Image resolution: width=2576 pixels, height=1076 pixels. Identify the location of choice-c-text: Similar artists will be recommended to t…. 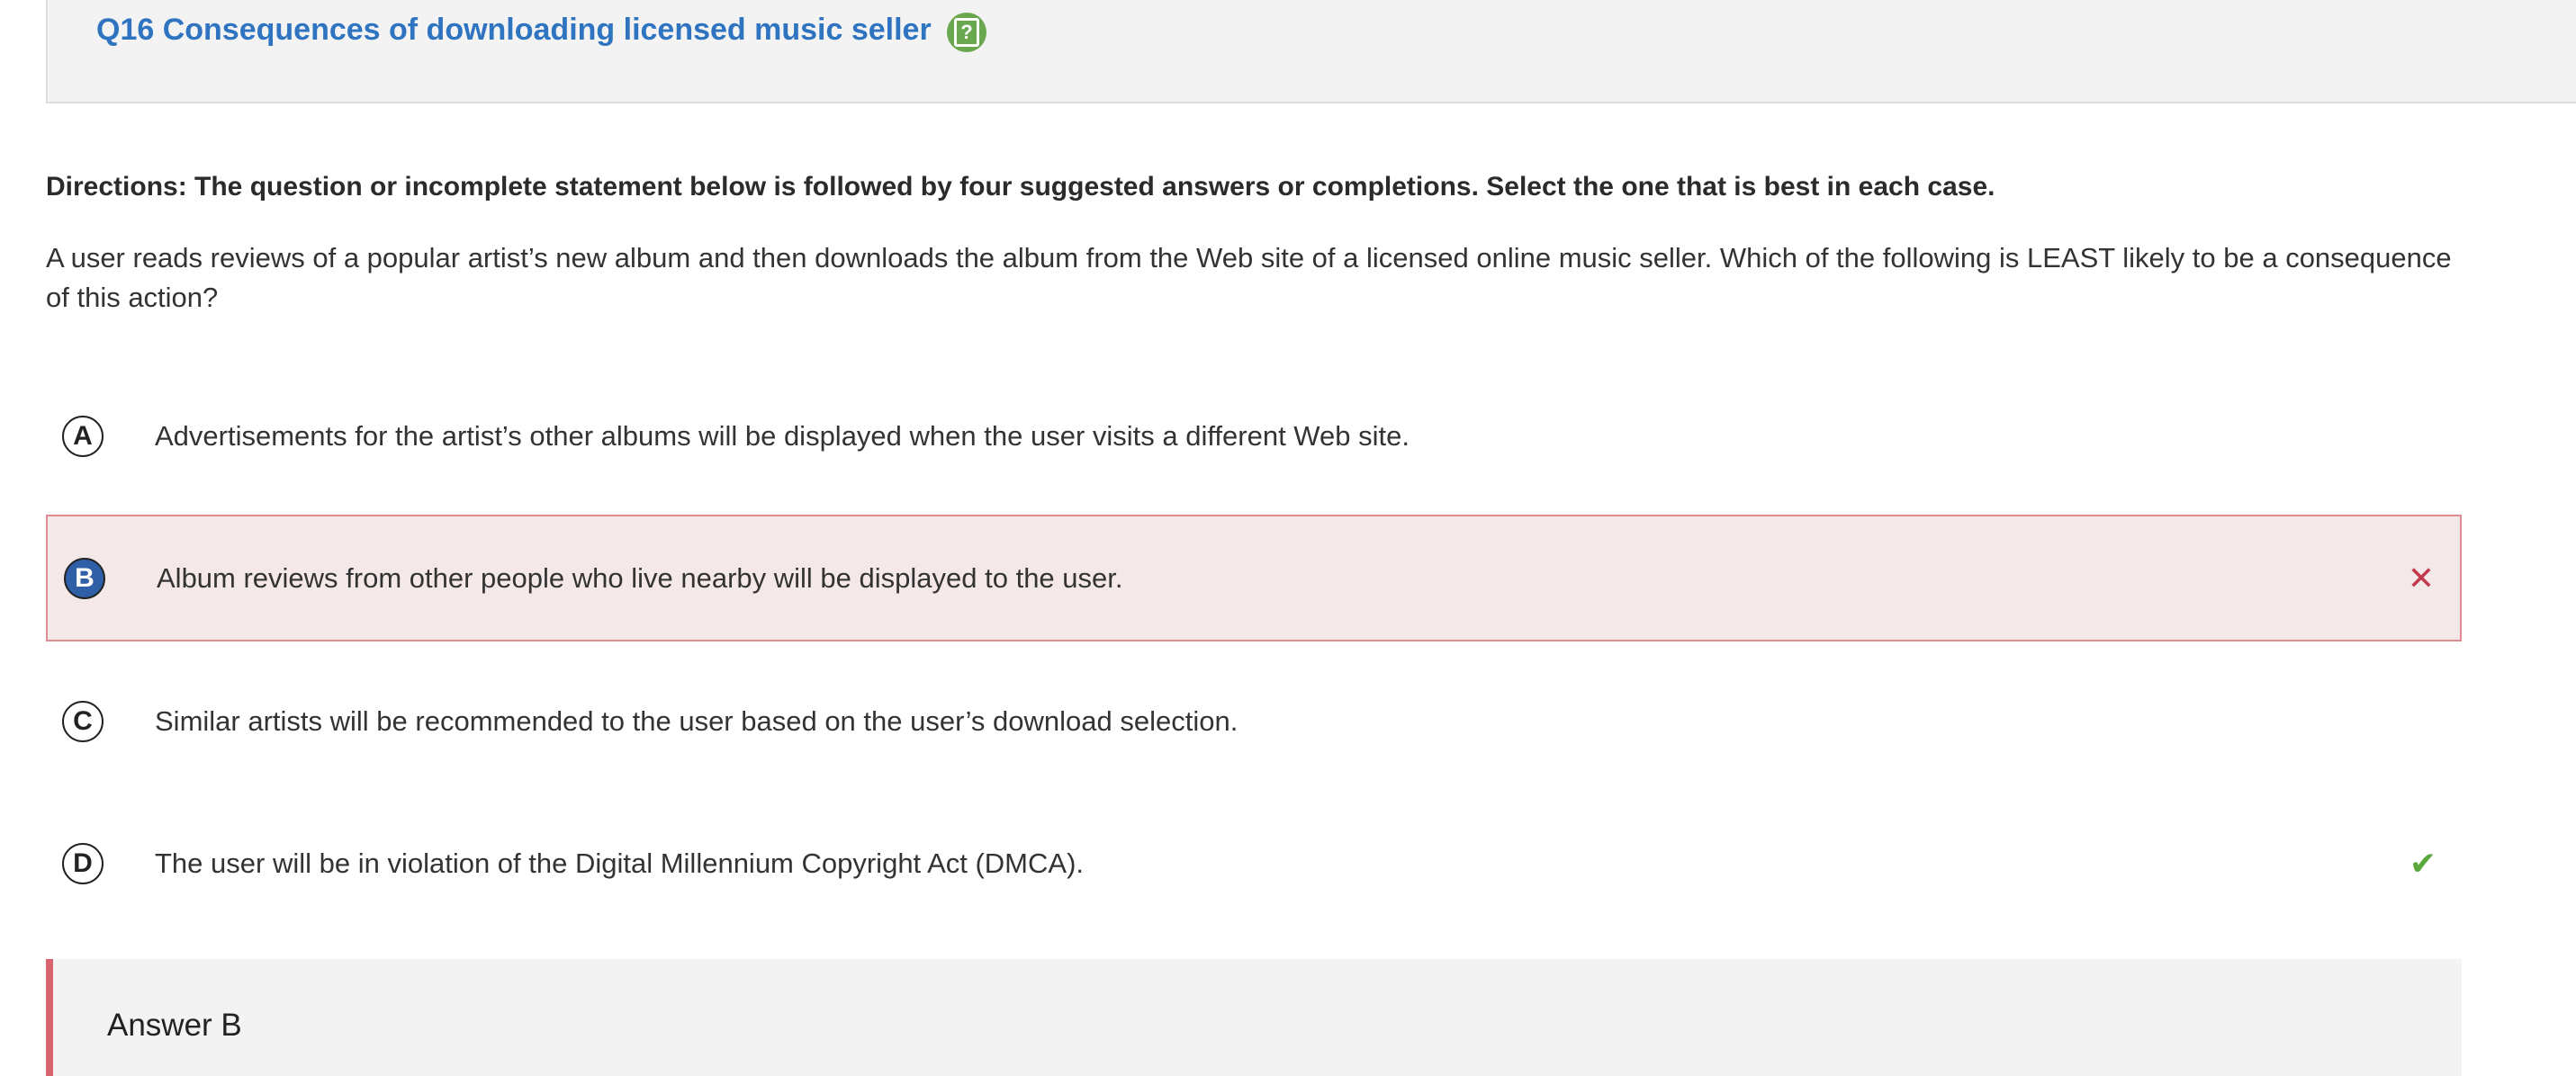
(696, 720).